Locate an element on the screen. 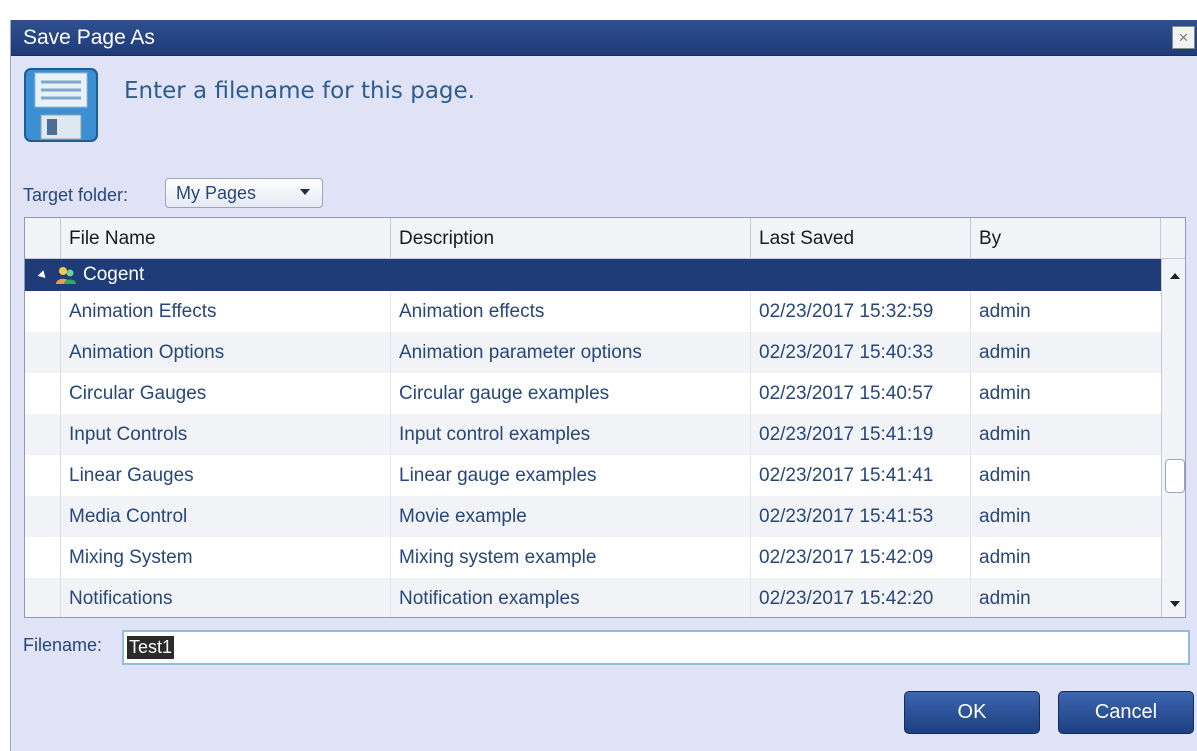  group-row-cogent: Cogent is located at coordinates (593, 275).